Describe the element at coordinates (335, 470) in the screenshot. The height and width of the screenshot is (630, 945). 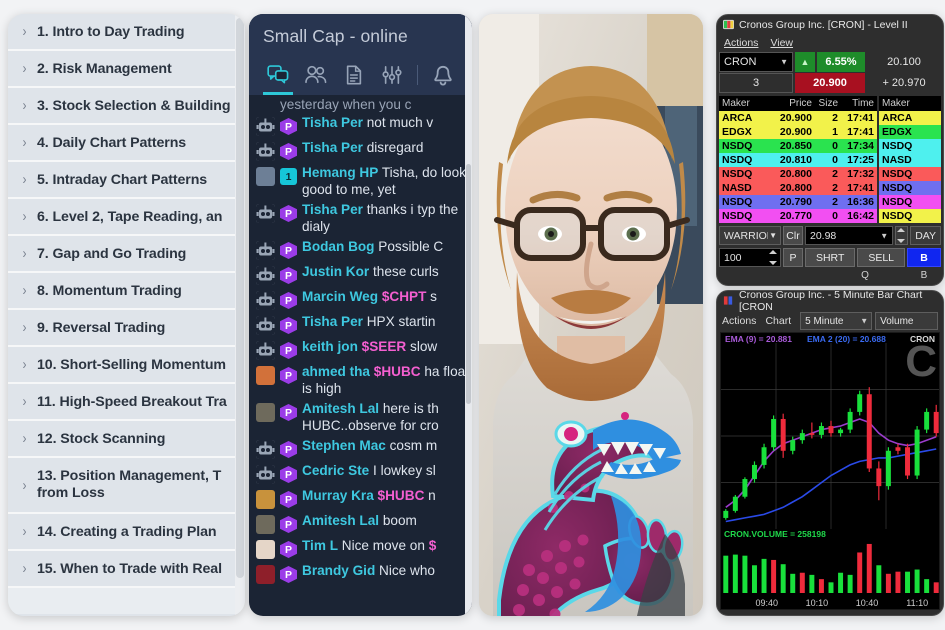
I see `chat-username: Cedric Ste` at that location.